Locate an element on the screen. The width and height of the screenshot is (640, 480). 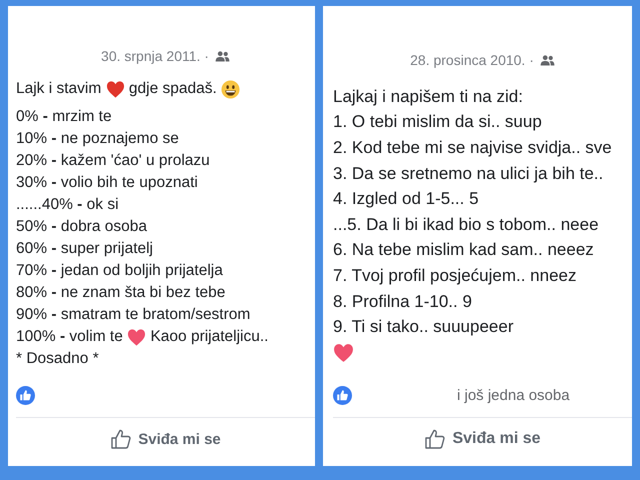
post-text: Lajkaj i napišem ti na zid: is located at coordinates (428, 96).